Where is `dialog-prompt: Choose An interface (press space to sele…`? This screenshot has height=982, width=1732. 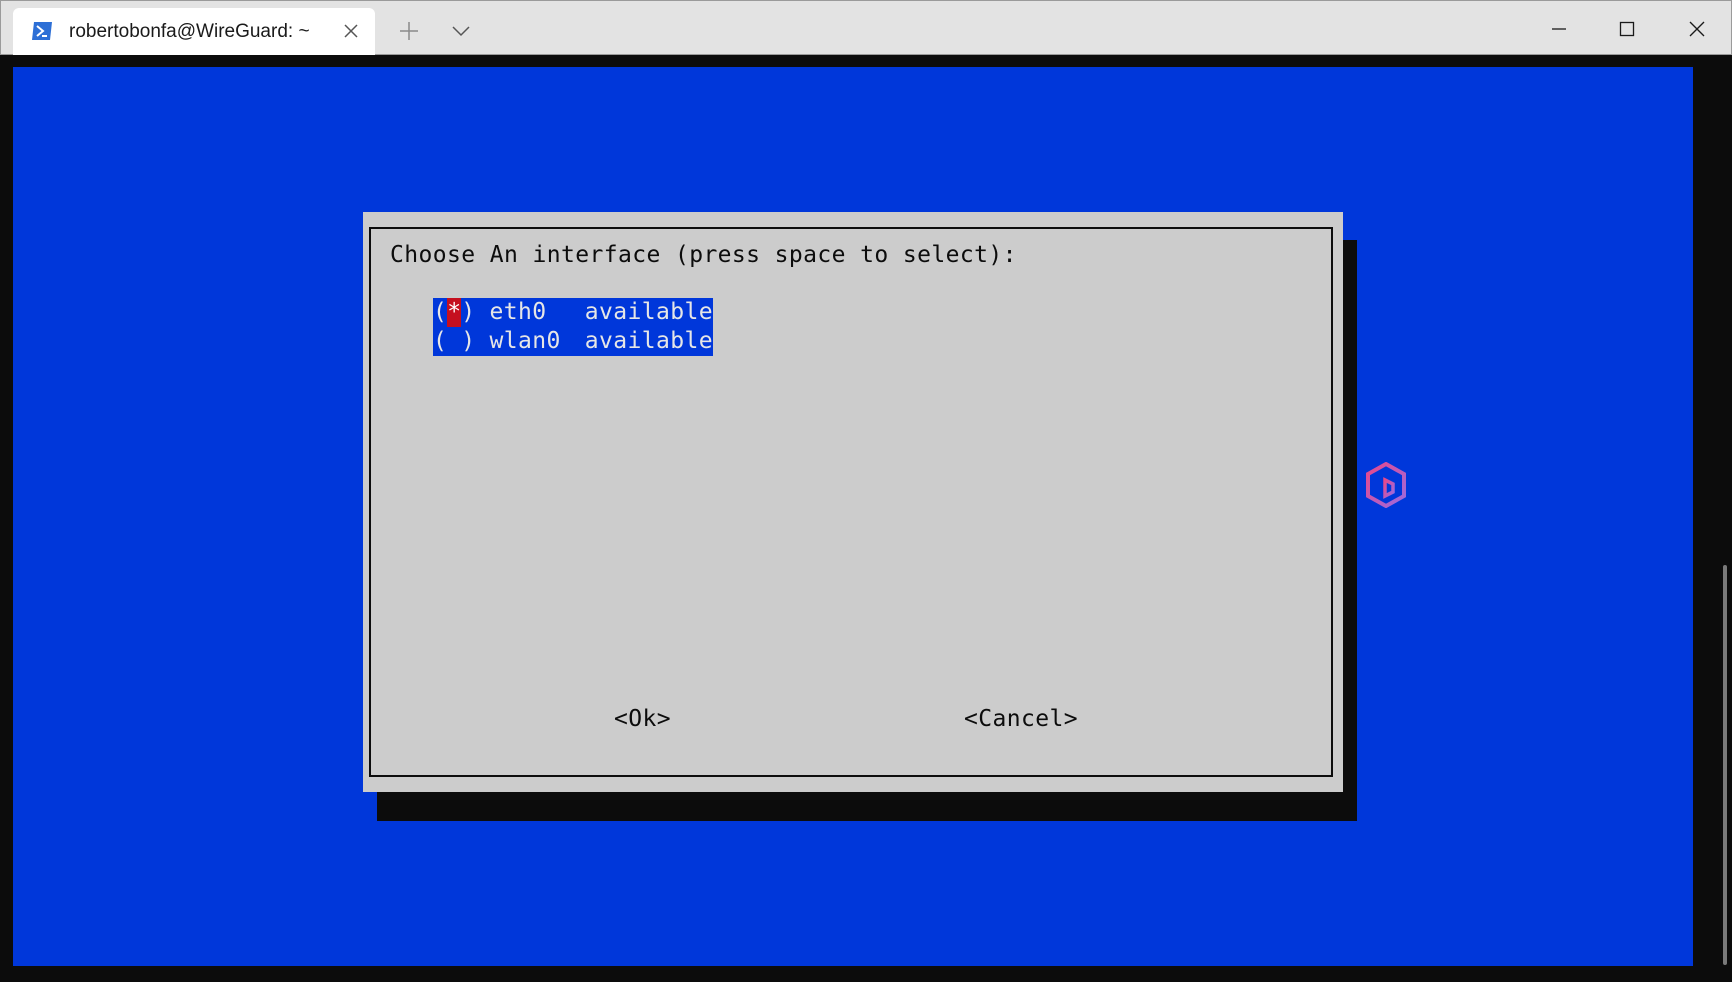
dialog-prompt: Choose An interface (press space to sele… is located at coordinates (703, 255).